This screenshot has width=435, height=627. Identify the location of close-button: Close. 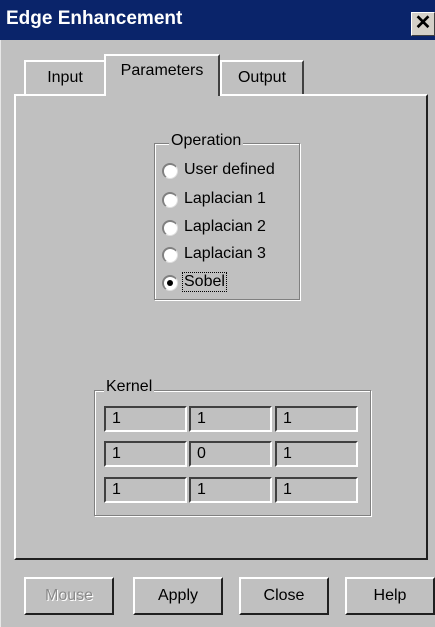
(284, 596).